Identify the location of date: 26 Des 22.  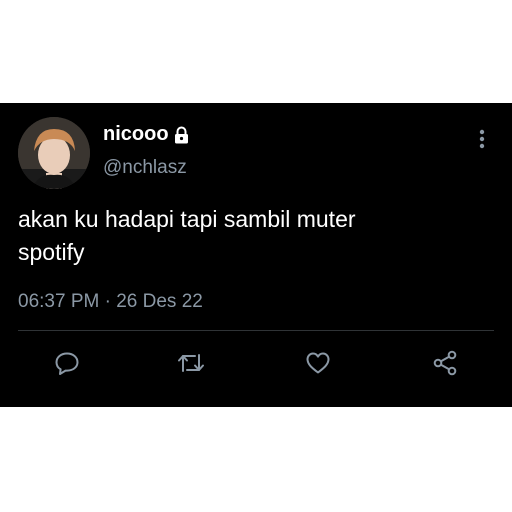
(159, 301).